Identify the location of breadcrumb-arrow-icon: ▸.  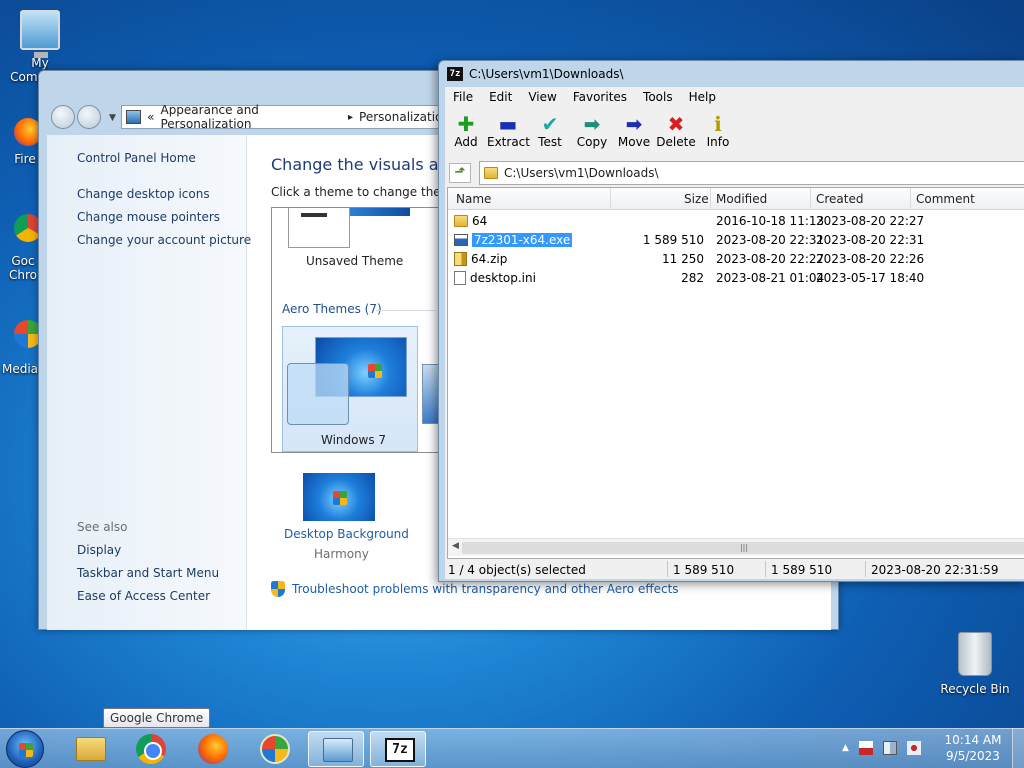
(350, 117).